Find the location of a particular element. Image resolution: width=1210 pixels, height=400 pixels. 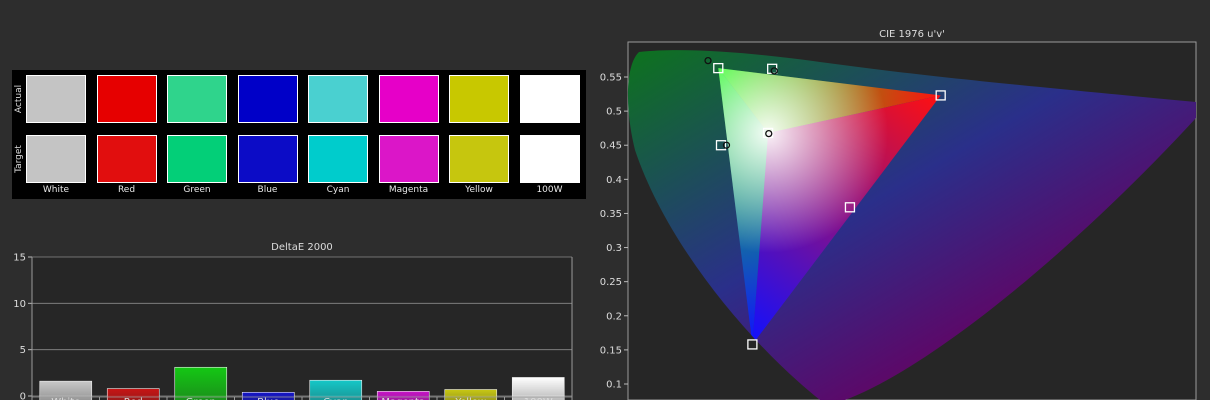

swatch-target-blue is located at coordinates (267, 159).